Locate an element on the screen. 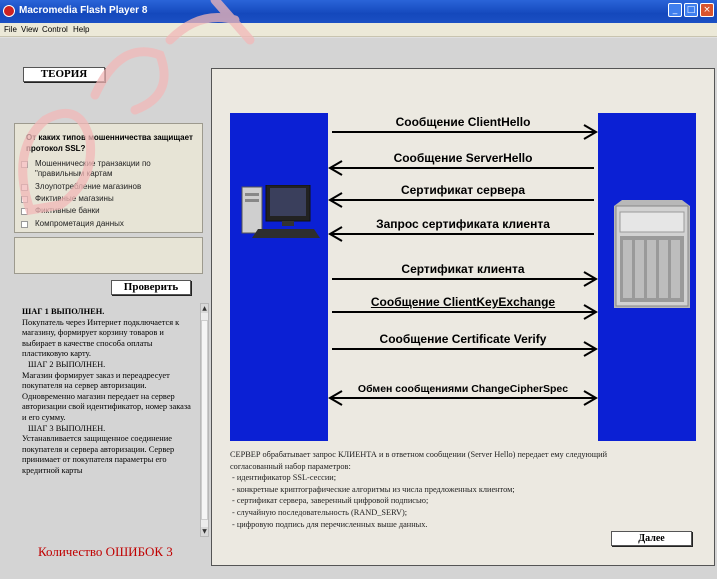 This screenshot has width=717, height=579. menu-control: Control is located at coordinates (55, 29).